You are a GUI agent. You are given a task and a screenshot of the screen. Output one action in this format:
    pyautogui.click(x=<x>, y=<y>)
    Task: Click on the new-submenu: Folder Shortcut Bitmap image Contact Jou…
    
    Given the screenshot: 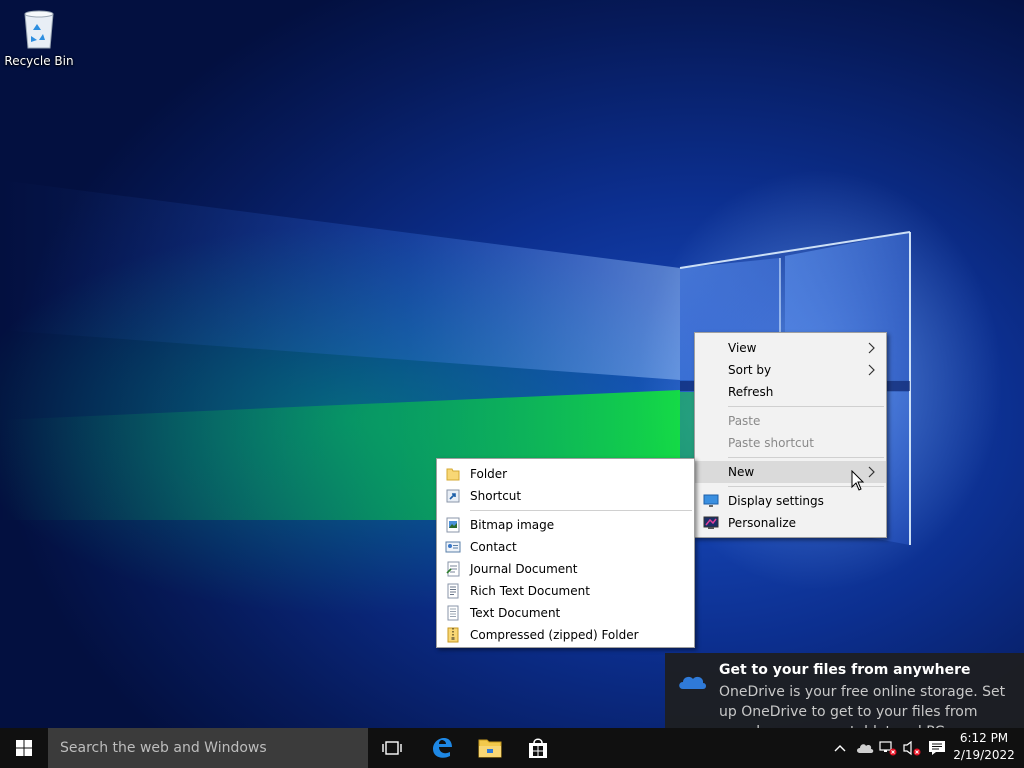 What is the action you would take?
    pyautogui.click(x=565, y=553)
    